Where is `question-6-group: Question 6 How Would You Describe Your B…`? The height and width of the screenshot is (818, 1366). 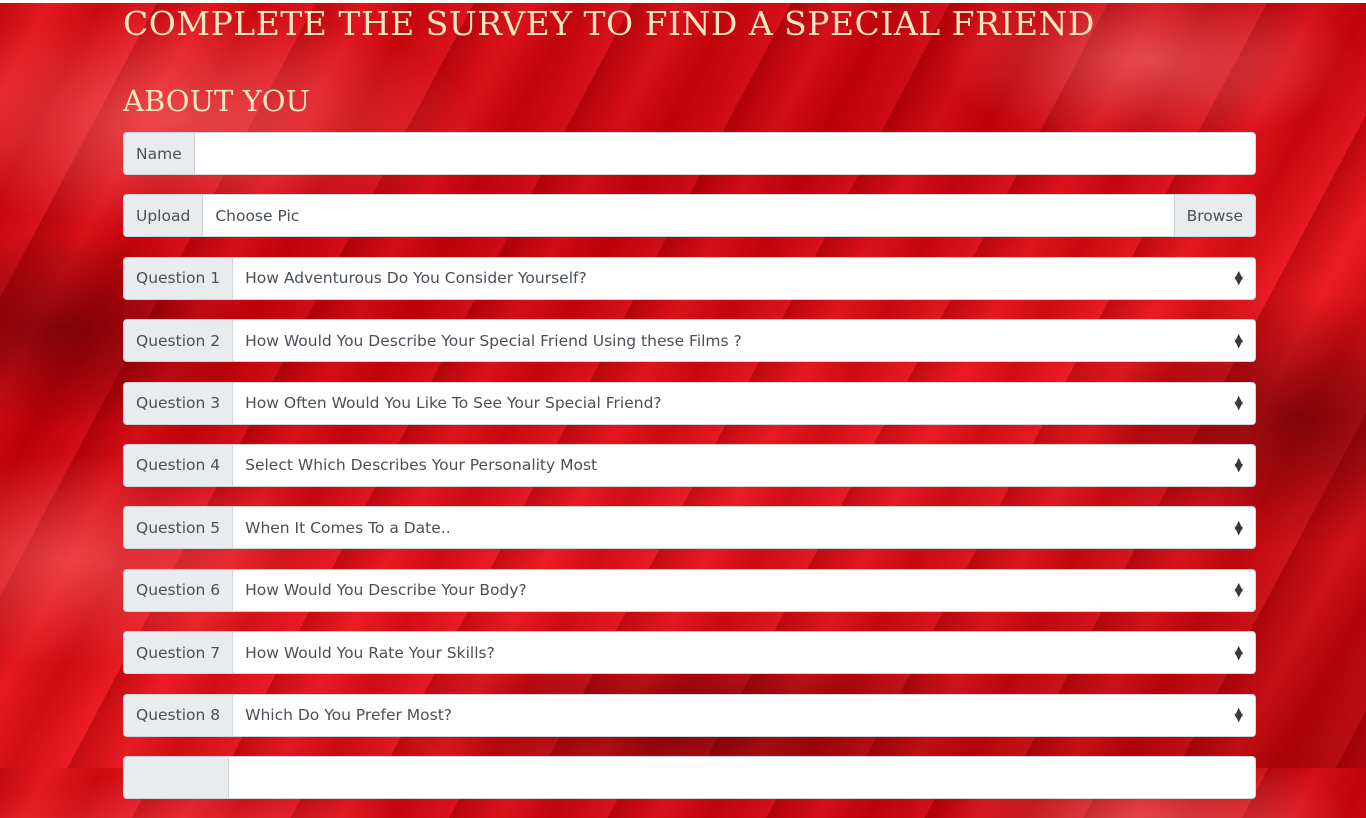
question-6-group: Question 6 How Would You Describe Your B… is located at coordinates (689, 590).